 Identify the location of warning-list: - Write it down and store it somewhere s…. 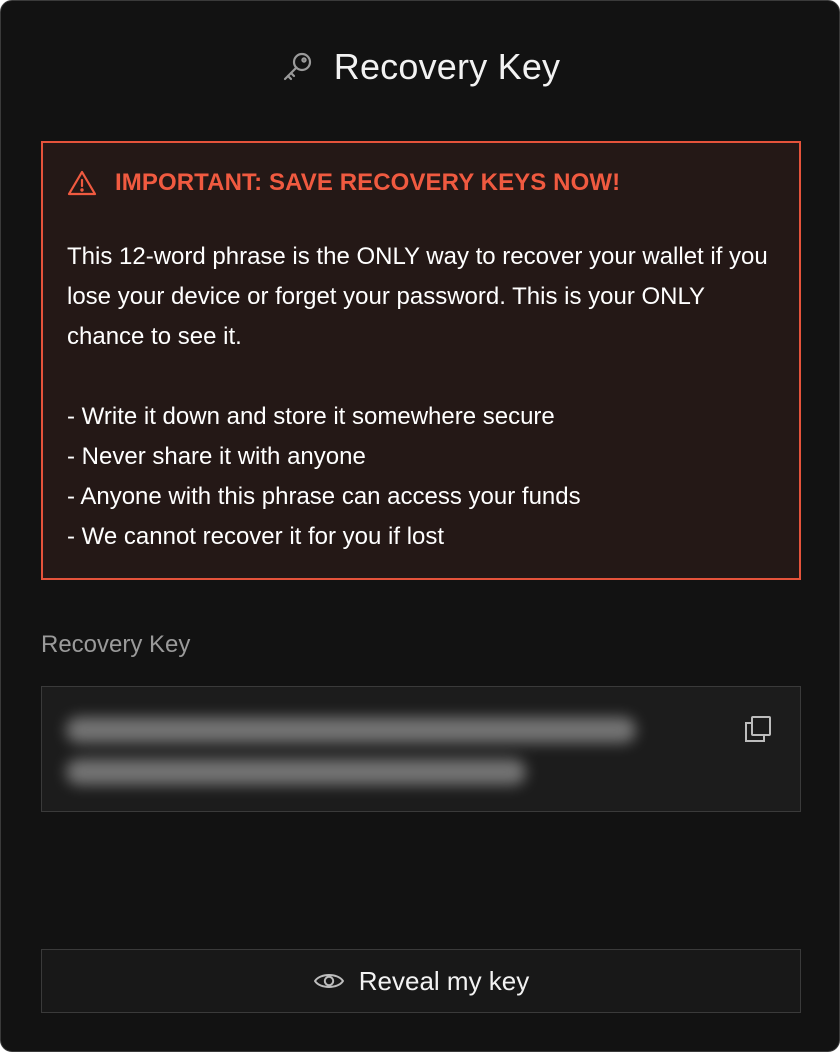
(425, 477).